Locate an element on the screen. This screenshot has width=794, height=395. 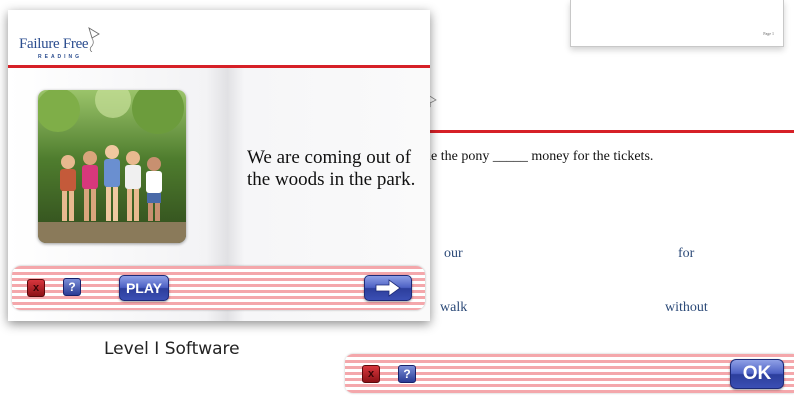
quiz-toolbar: x ? OK is located at coordinates (569, 373).